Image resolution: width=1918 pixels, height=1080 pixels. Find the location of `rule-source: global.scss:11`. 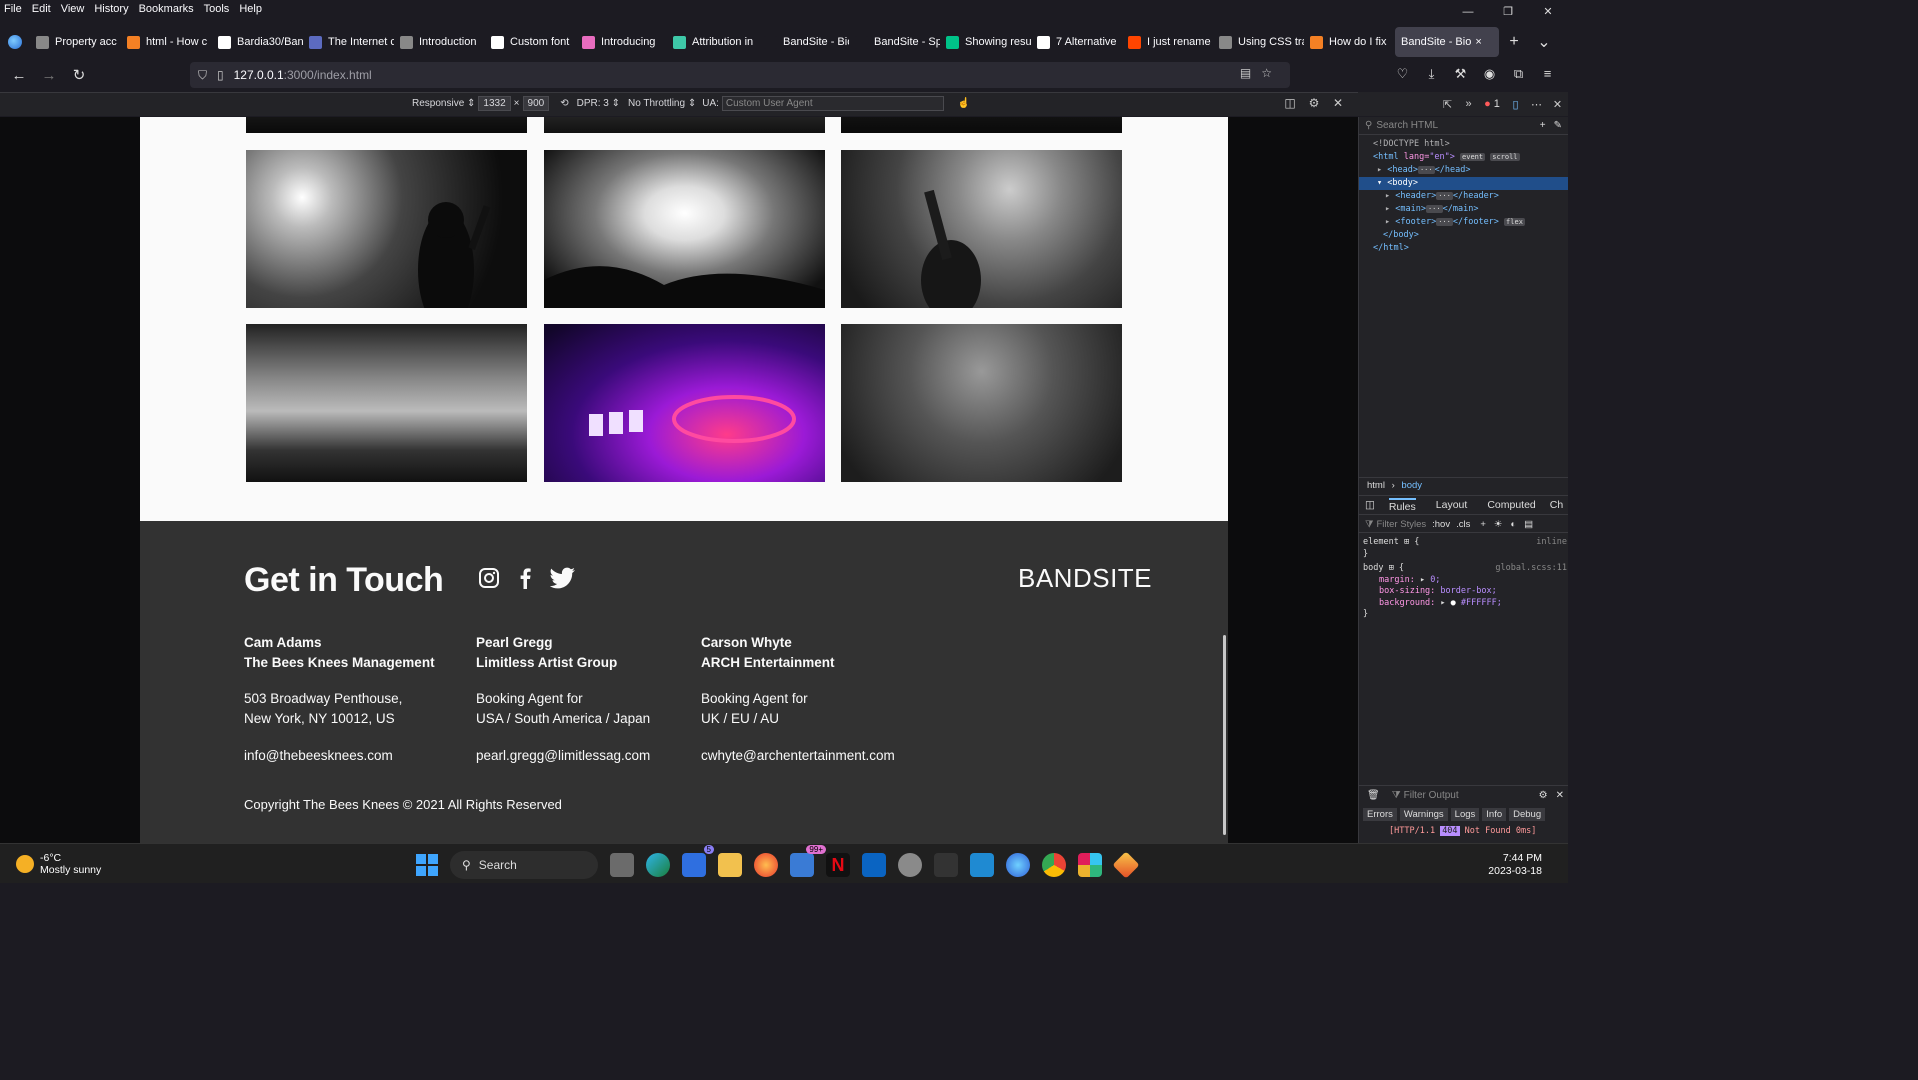

rule-source: global.scss:11 is located at coordinates (1531, 569).